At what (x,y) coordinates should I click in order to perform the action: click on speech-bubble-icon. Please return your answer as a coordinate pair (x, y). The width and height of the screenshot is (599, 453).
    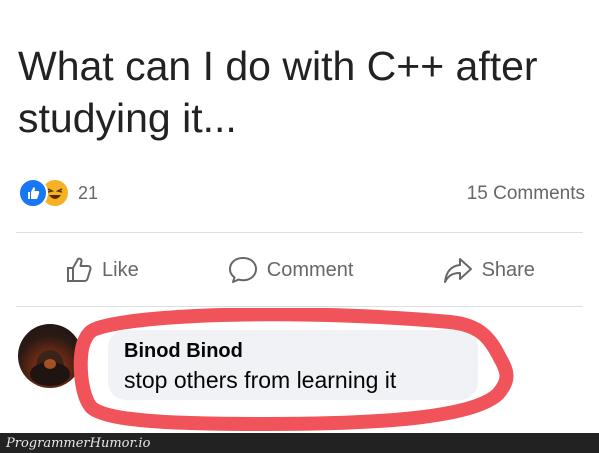
    Looking at the image, I should click on (243, 270).